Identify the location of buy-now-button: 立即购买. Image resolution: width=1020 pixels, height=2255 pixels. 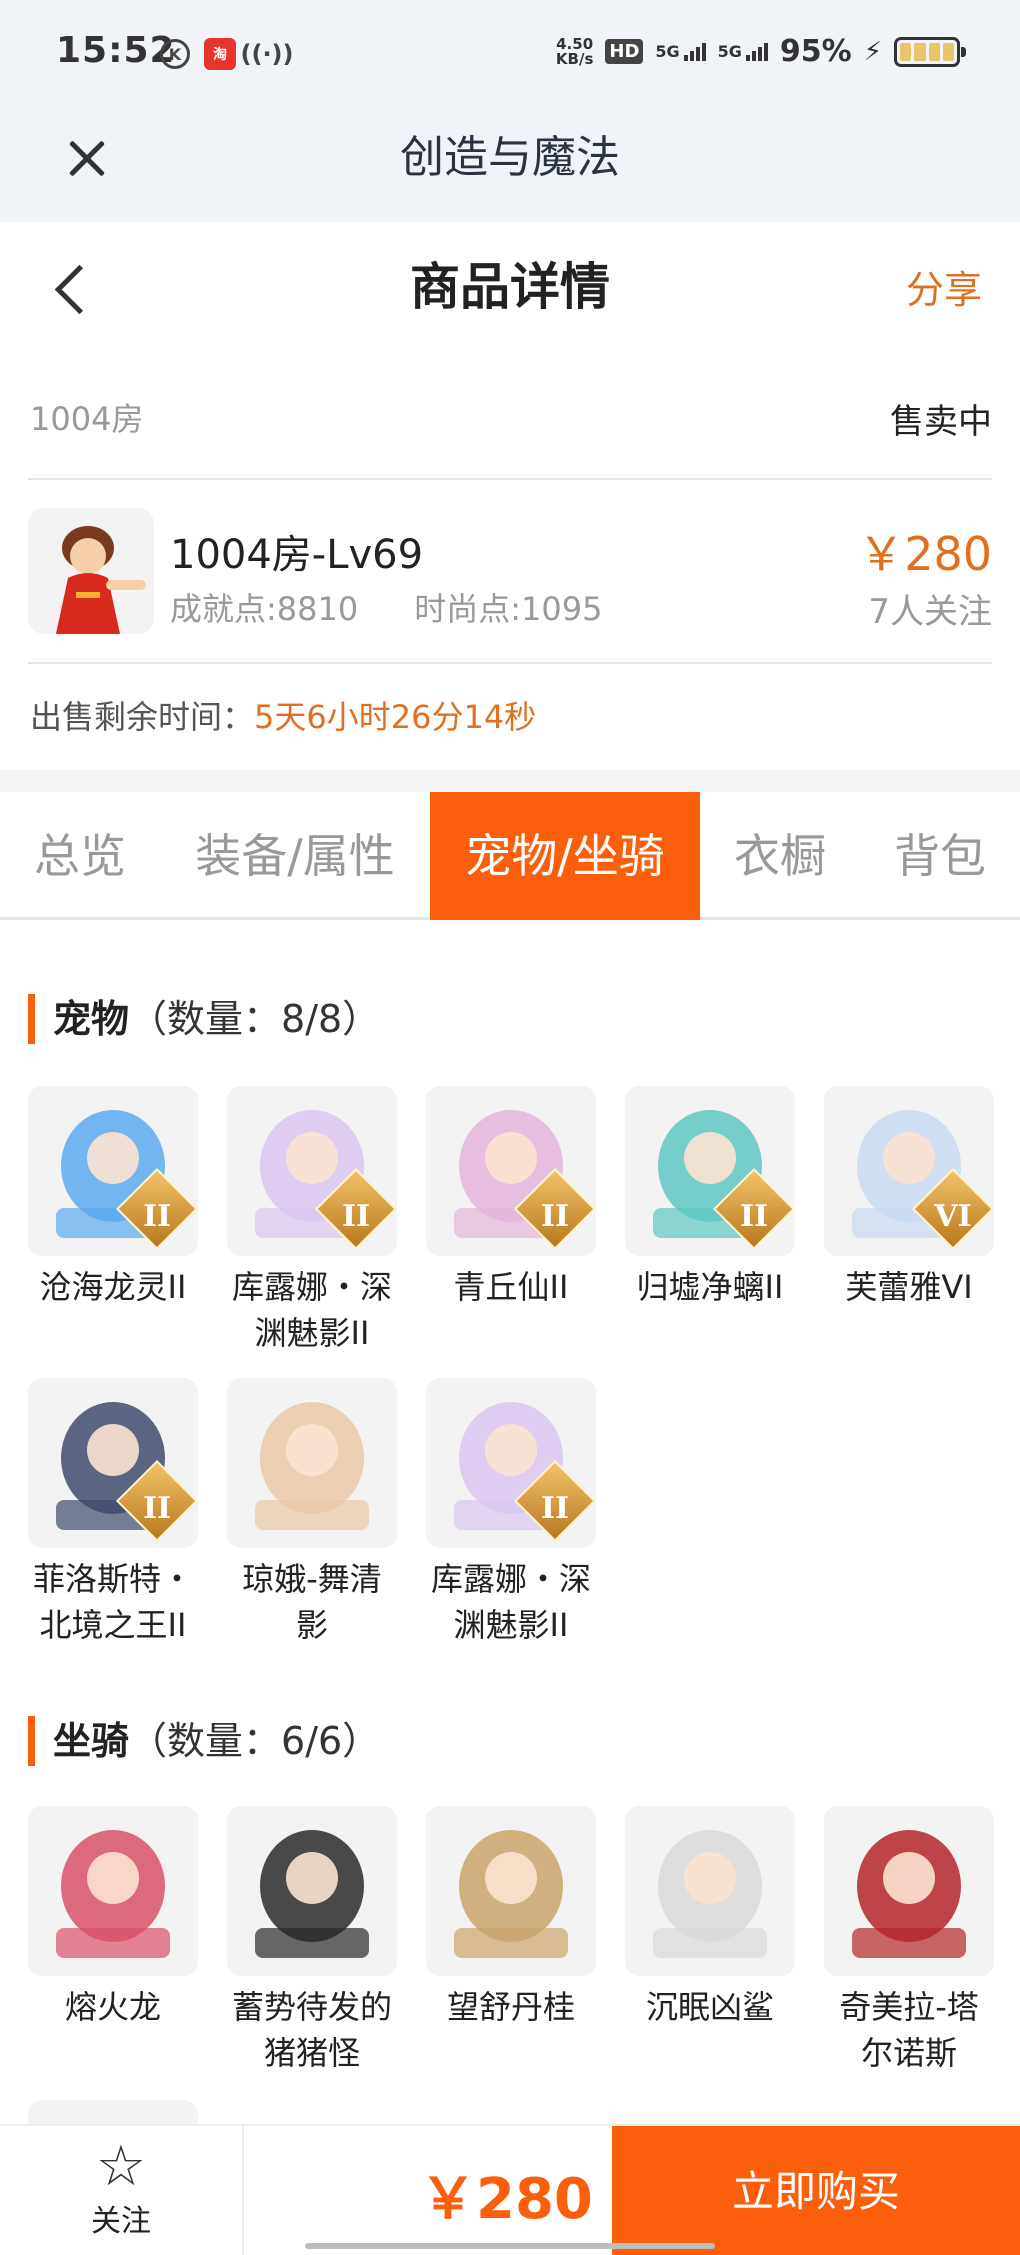
(816, 2190).